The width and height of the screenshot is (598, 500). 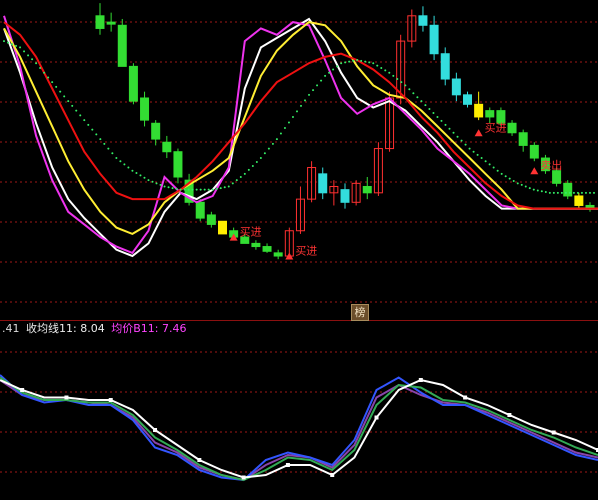 What do you see at coordinates (11, 328) in the screenshot?
I see `legend-prefix: .41` at bounding box center [11, 328].